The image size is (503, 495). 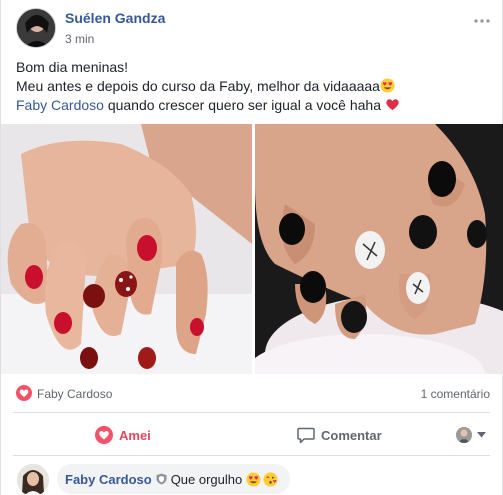 What do you see at coordinates (74, 394) in the screenshot?
I see `reaction-names: Faby Cardoso` at bounding box center [74, 394].